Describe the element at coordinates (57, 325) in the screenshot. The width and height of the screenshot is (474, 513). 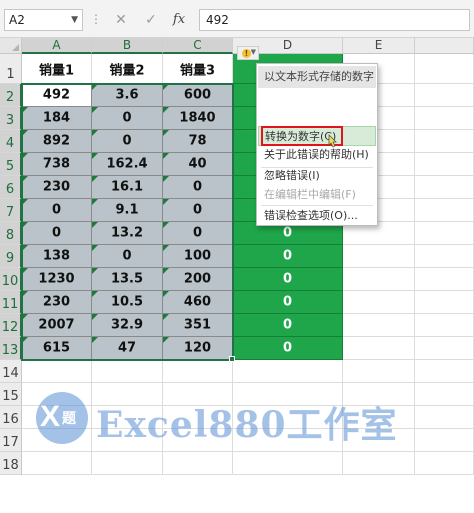
I see `data-cell: 2007` at that location.